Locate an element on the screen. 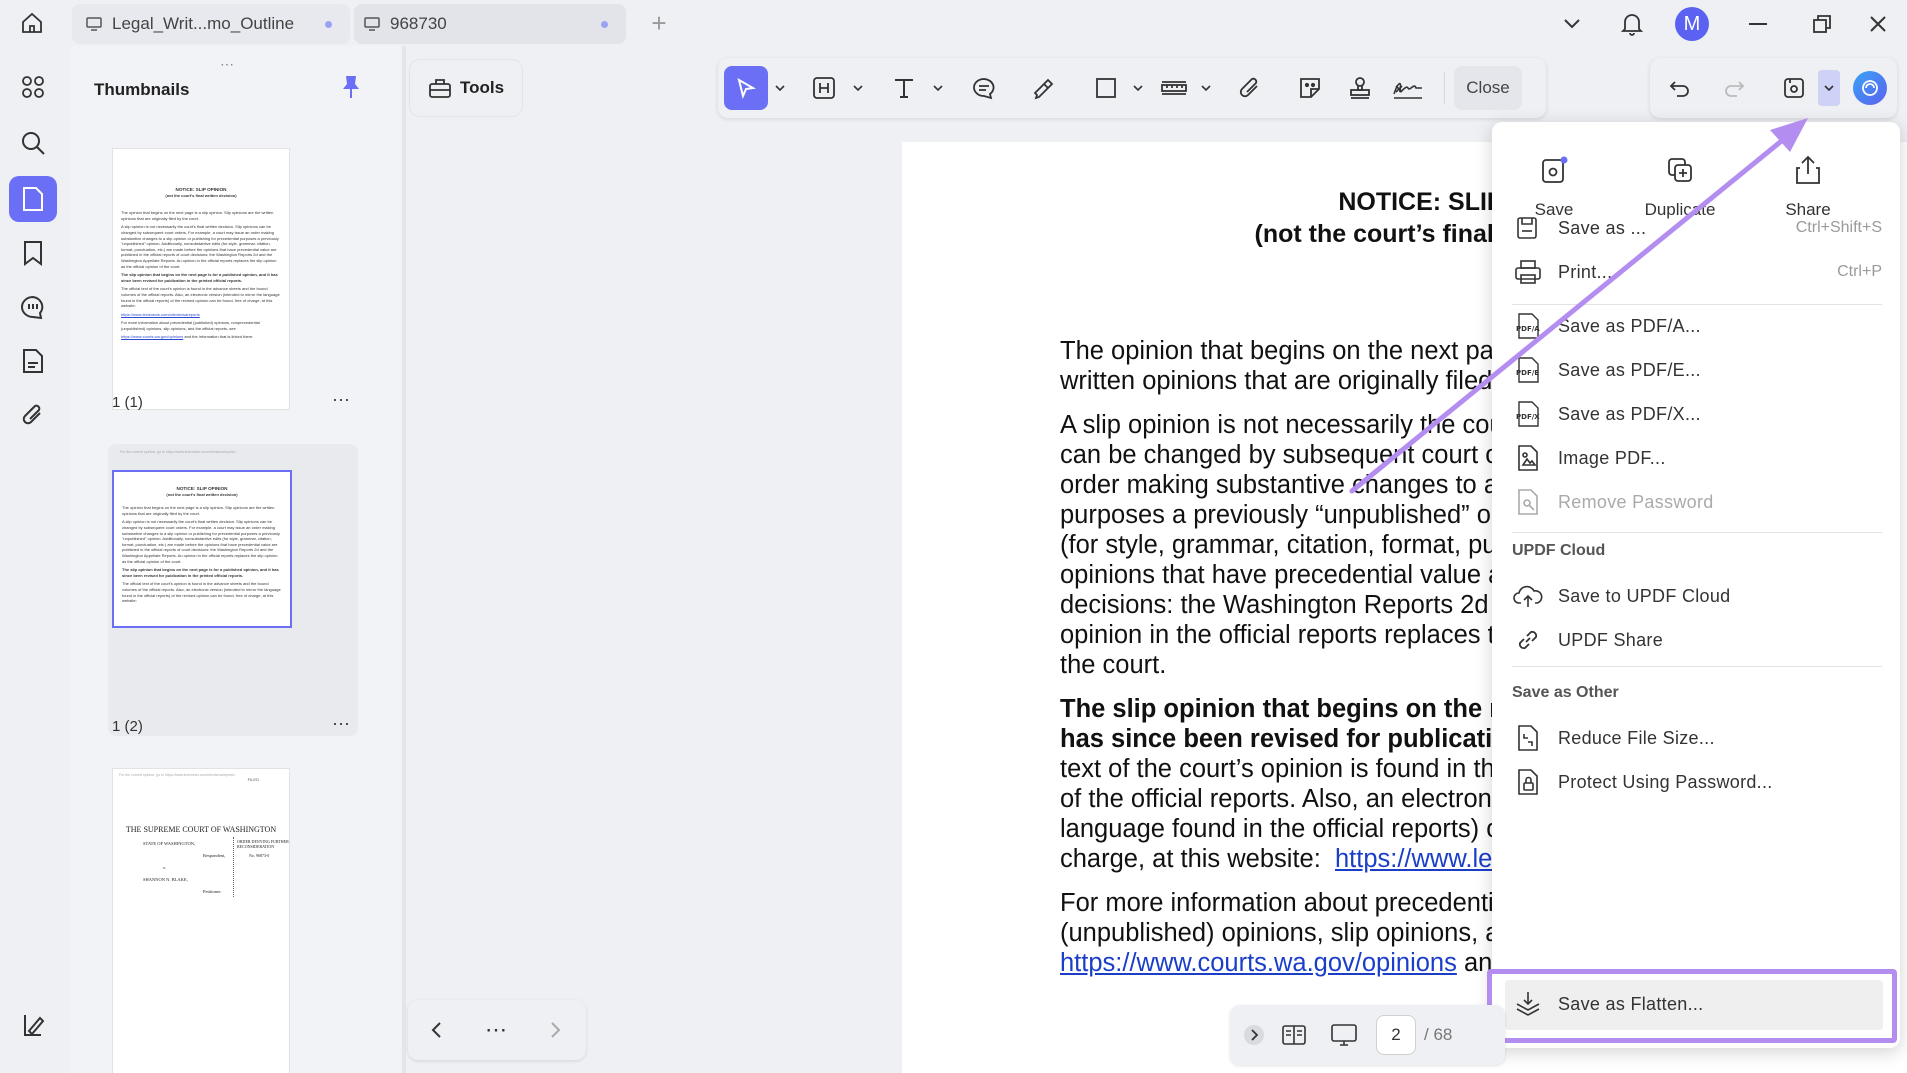 The width and height of the screenshot is (1907, 1073). duplicate-icon is located at coordinates (1680, 170).